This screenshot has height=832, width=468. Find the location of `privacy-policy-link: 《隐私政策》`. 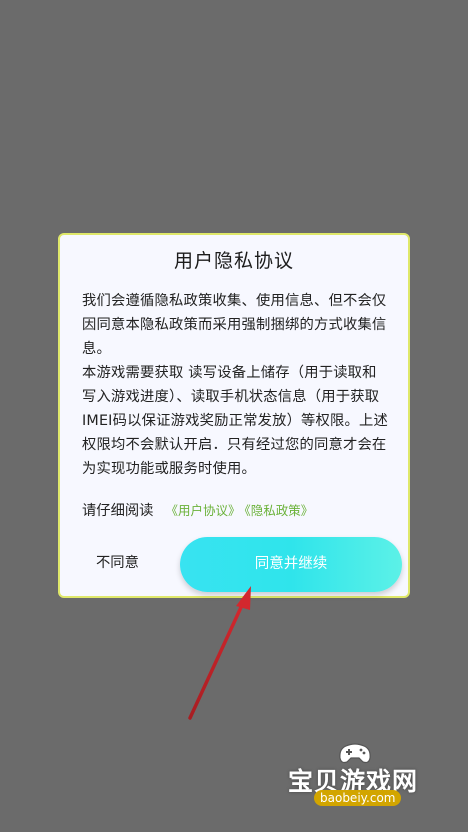

privacy-policy-link: 《隐私政策》 is located at coordinates (279, 510).